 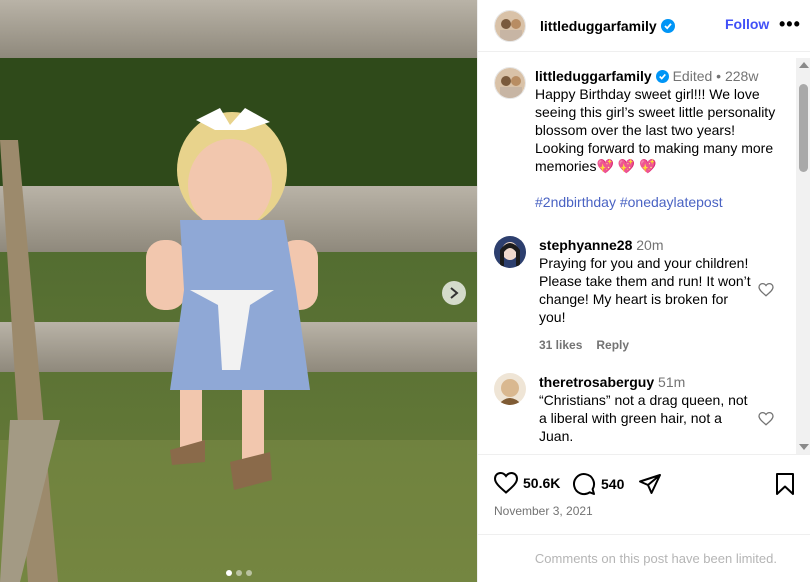 What do you see at coordinates (612, 345) in the screenshot?
I see `comment-reply-button: Reply` at bounding box center [612, 345].